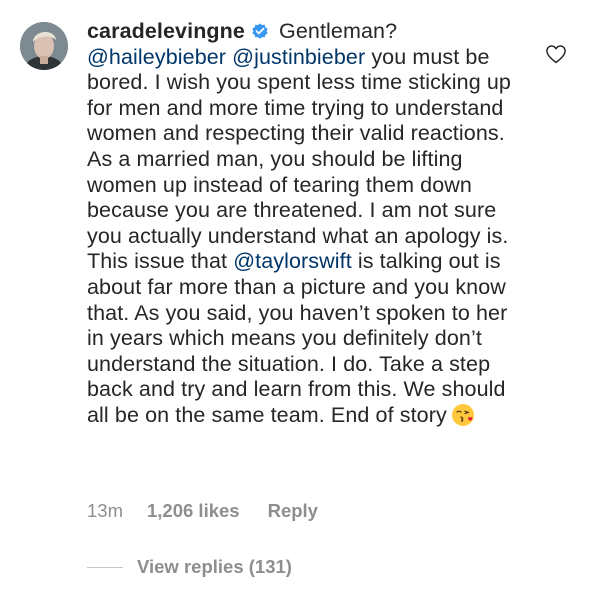 This screenshot has width=600, height=596. I want to click on reply-button: Reply, so click(293, 511).